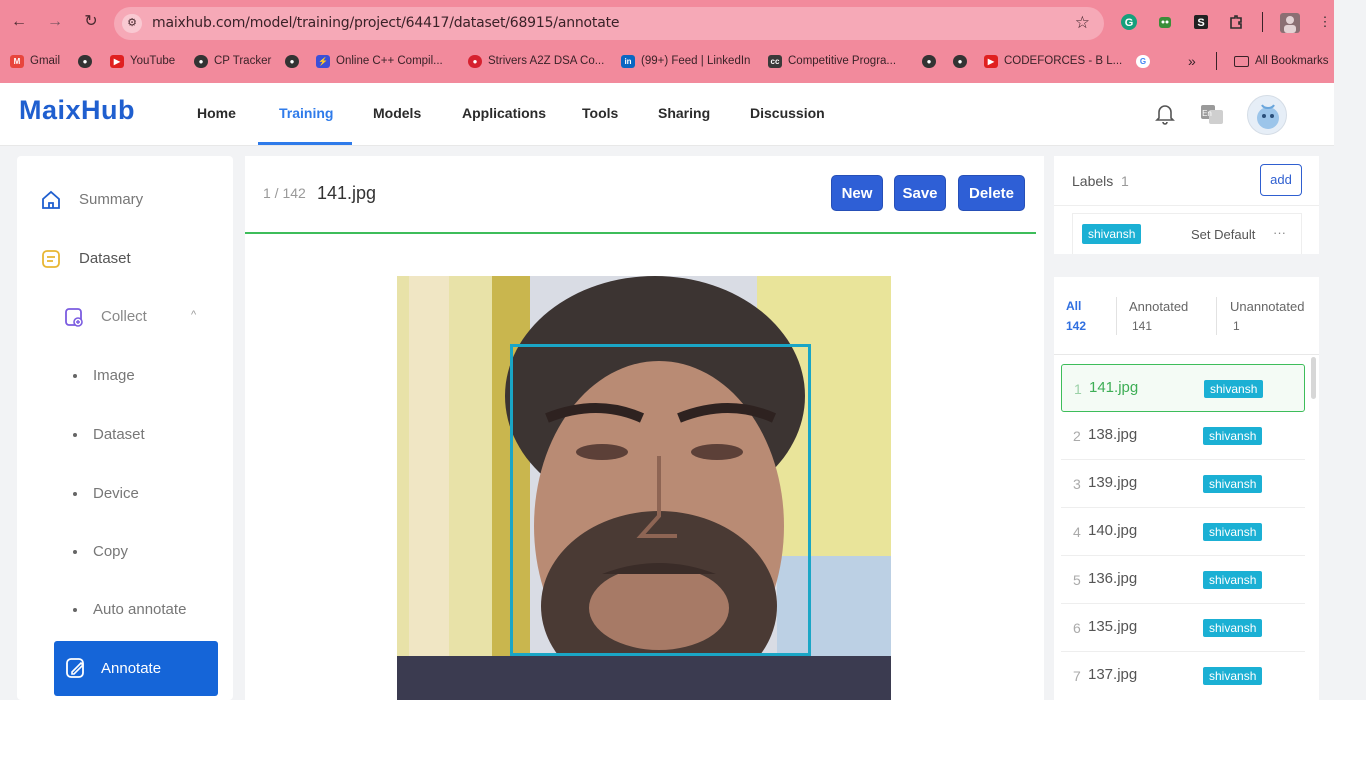  What do you see at coordinates (19, 22) in the screenshot?
I see `back-arrow-icon: ←` at bounding box center [19, 22].